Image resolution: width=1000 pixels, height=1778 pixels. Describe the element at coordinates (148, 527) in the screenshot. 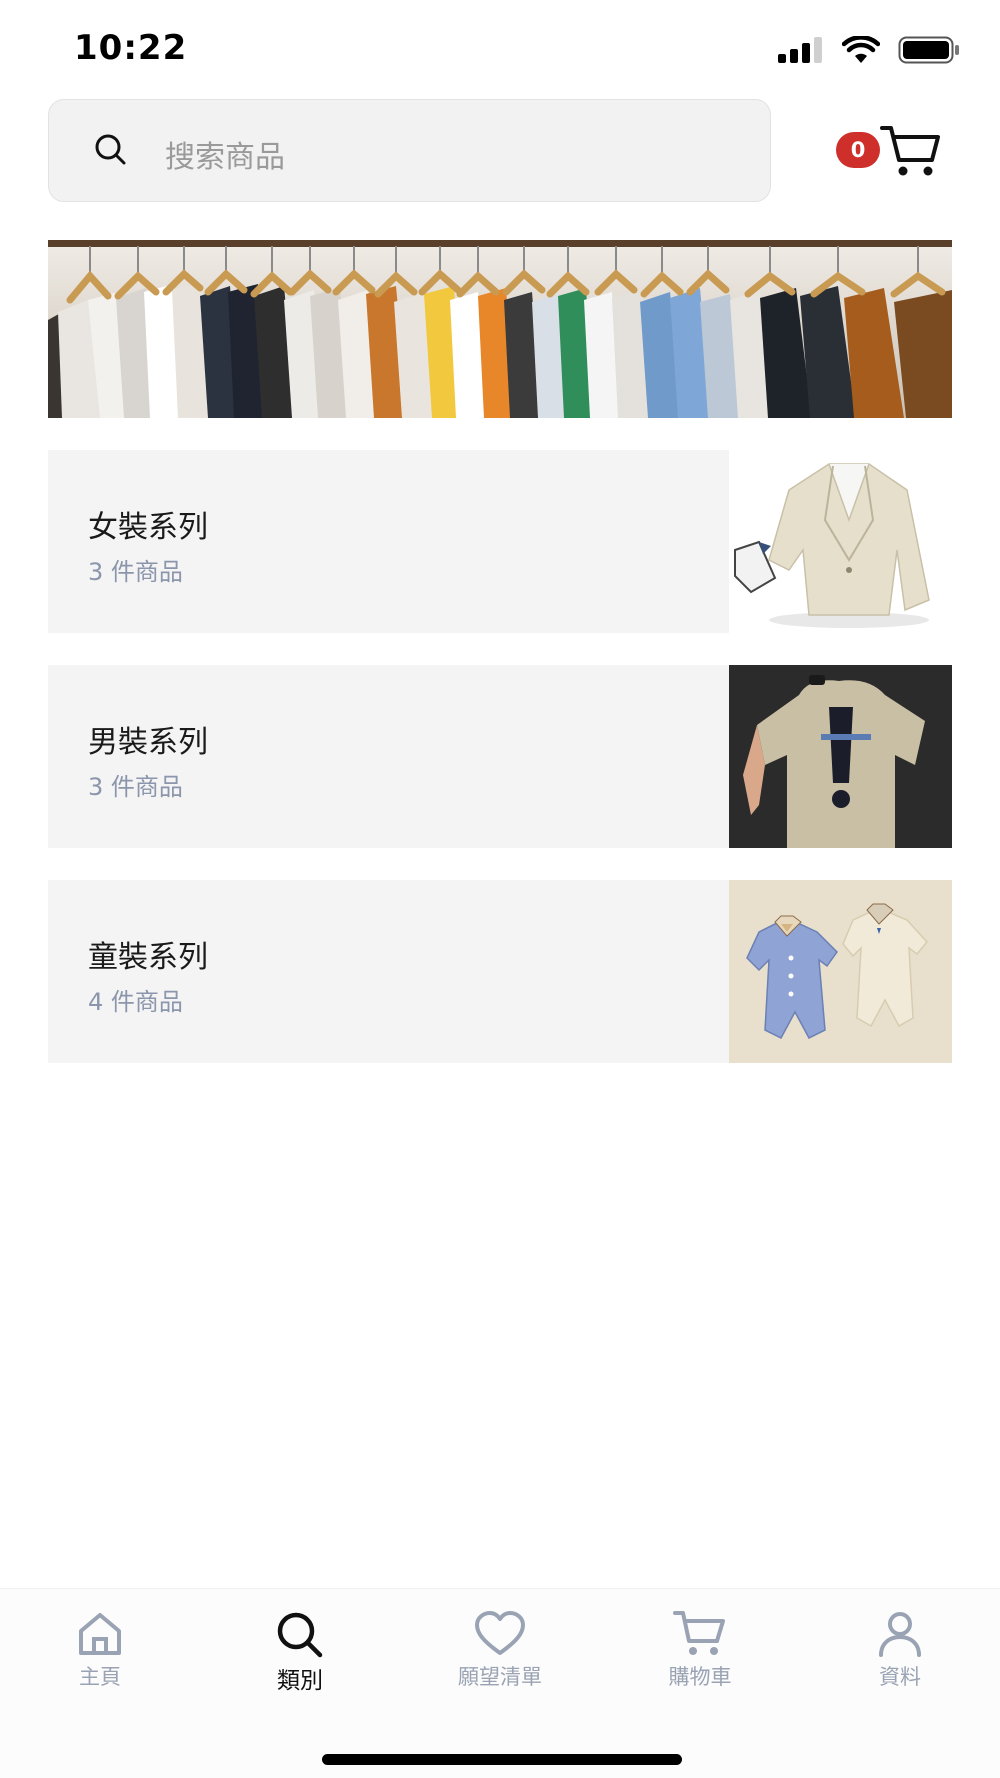

I see `category-title: 女裝系列` at that location.